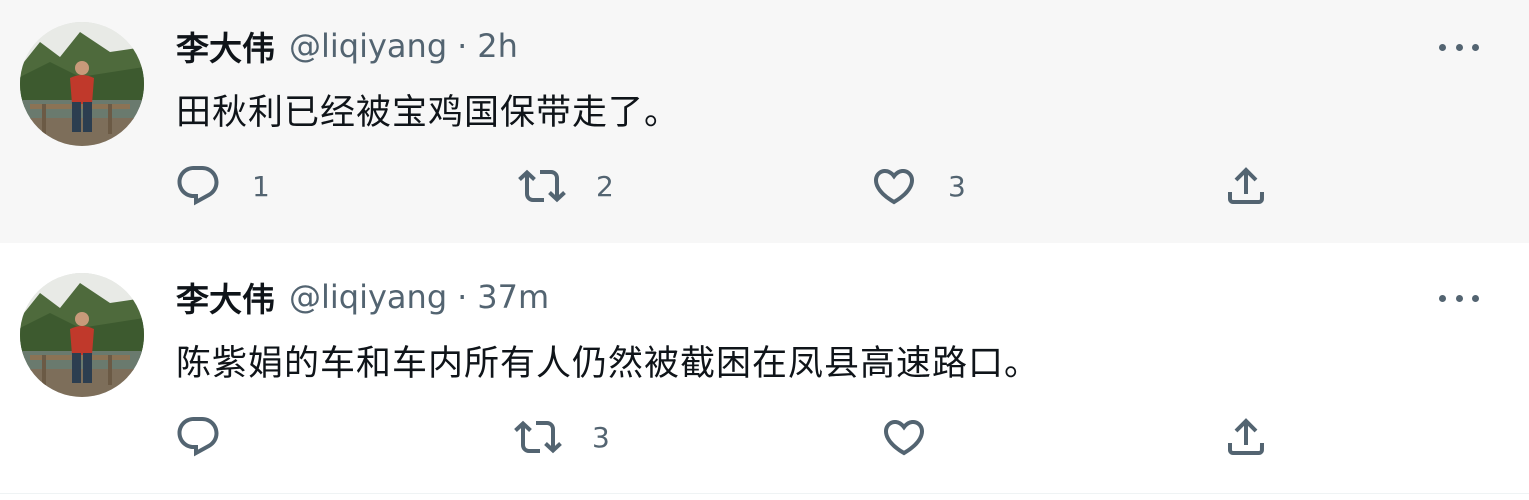 Image resolution: width=1529 pixels, height=500 pixels. What do you see at coordinates (918, 186) in the screenshot?
I see `like-button: 3` at bounding box center [918, 186].